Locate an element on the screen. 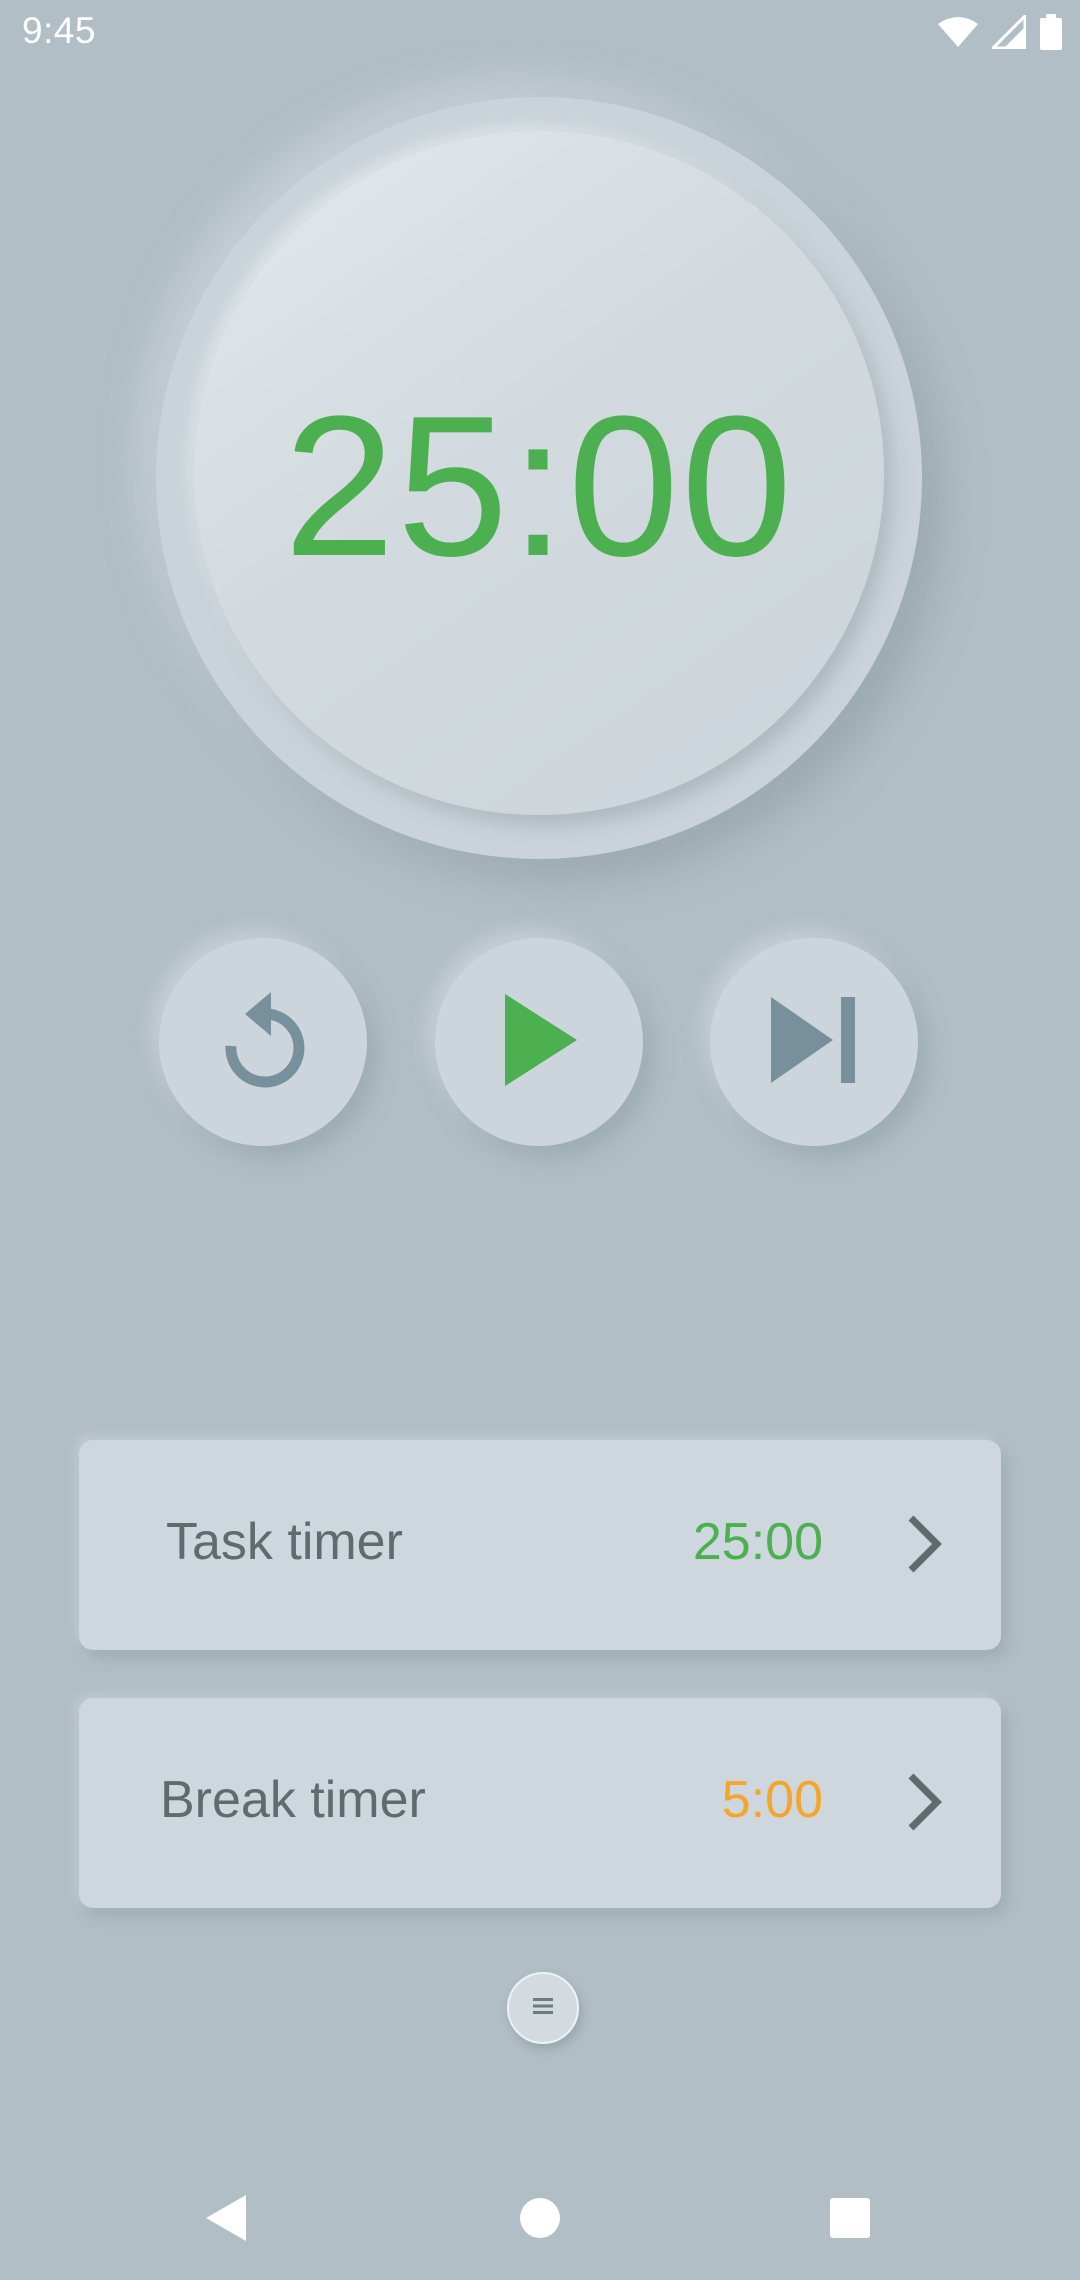  recents-icon is located at coordinates (850, 2220).